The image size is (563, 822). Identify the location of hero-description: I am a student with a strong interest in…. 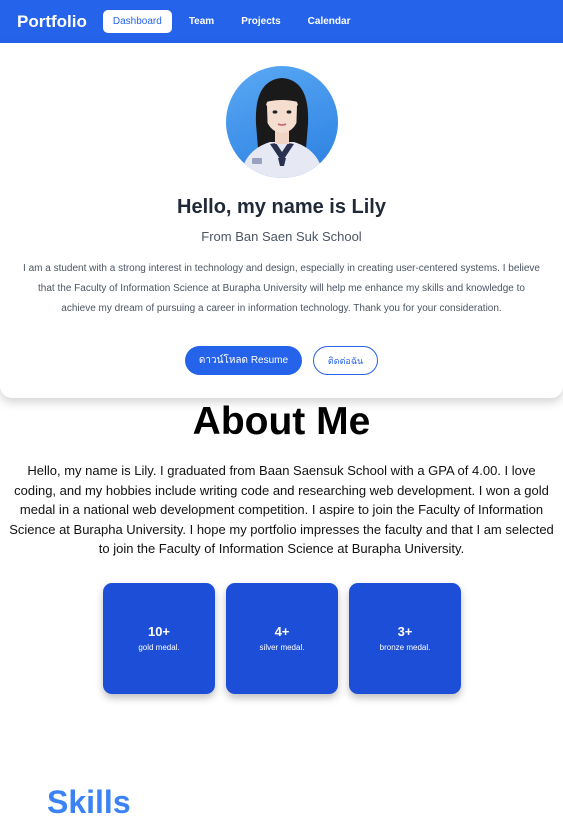
(281, 288).